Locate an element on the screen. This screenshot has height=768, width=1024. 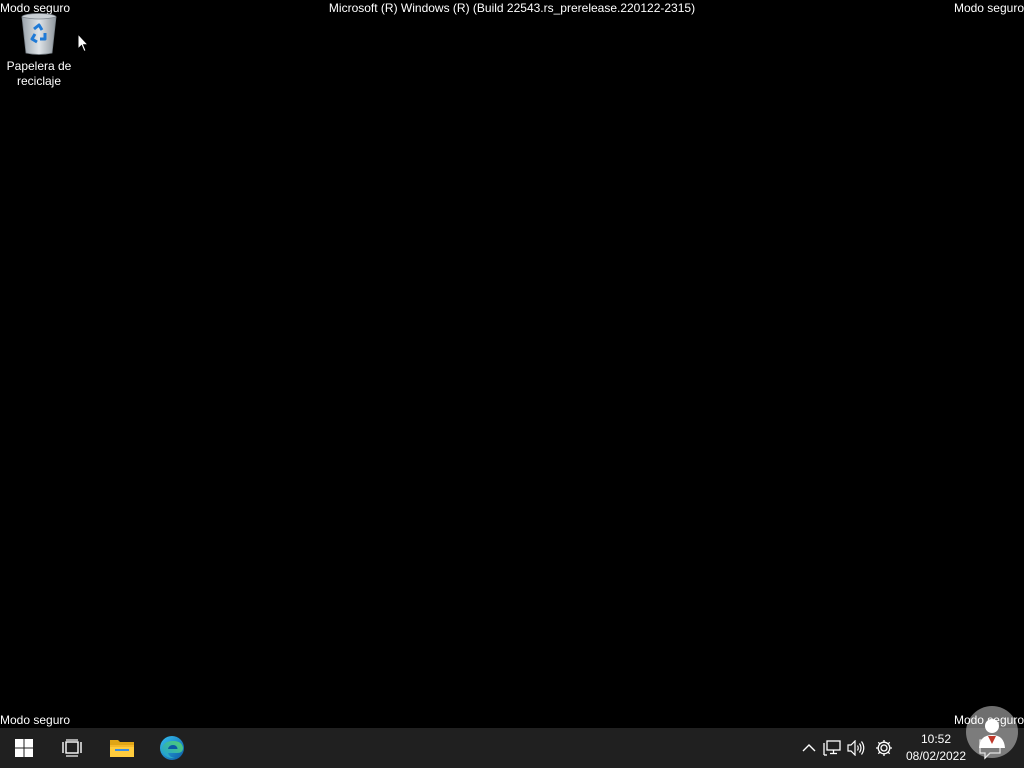
network-button is located at coordinates (832, 748).